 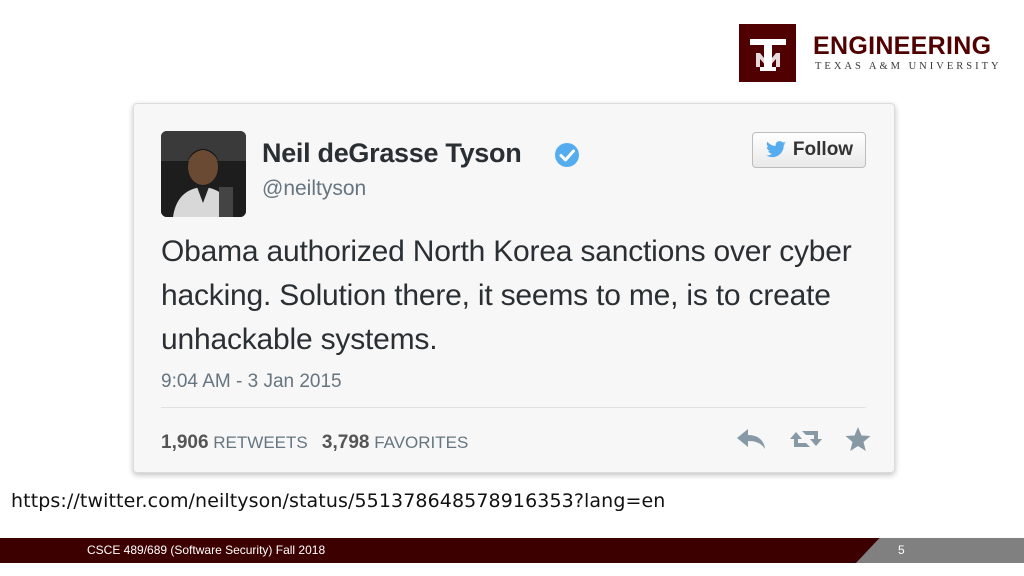 What do you see at coordinates (902, 46) in the screenshot?
I see `logo-title: ENGINEERING` at bounding box center [902, 46].